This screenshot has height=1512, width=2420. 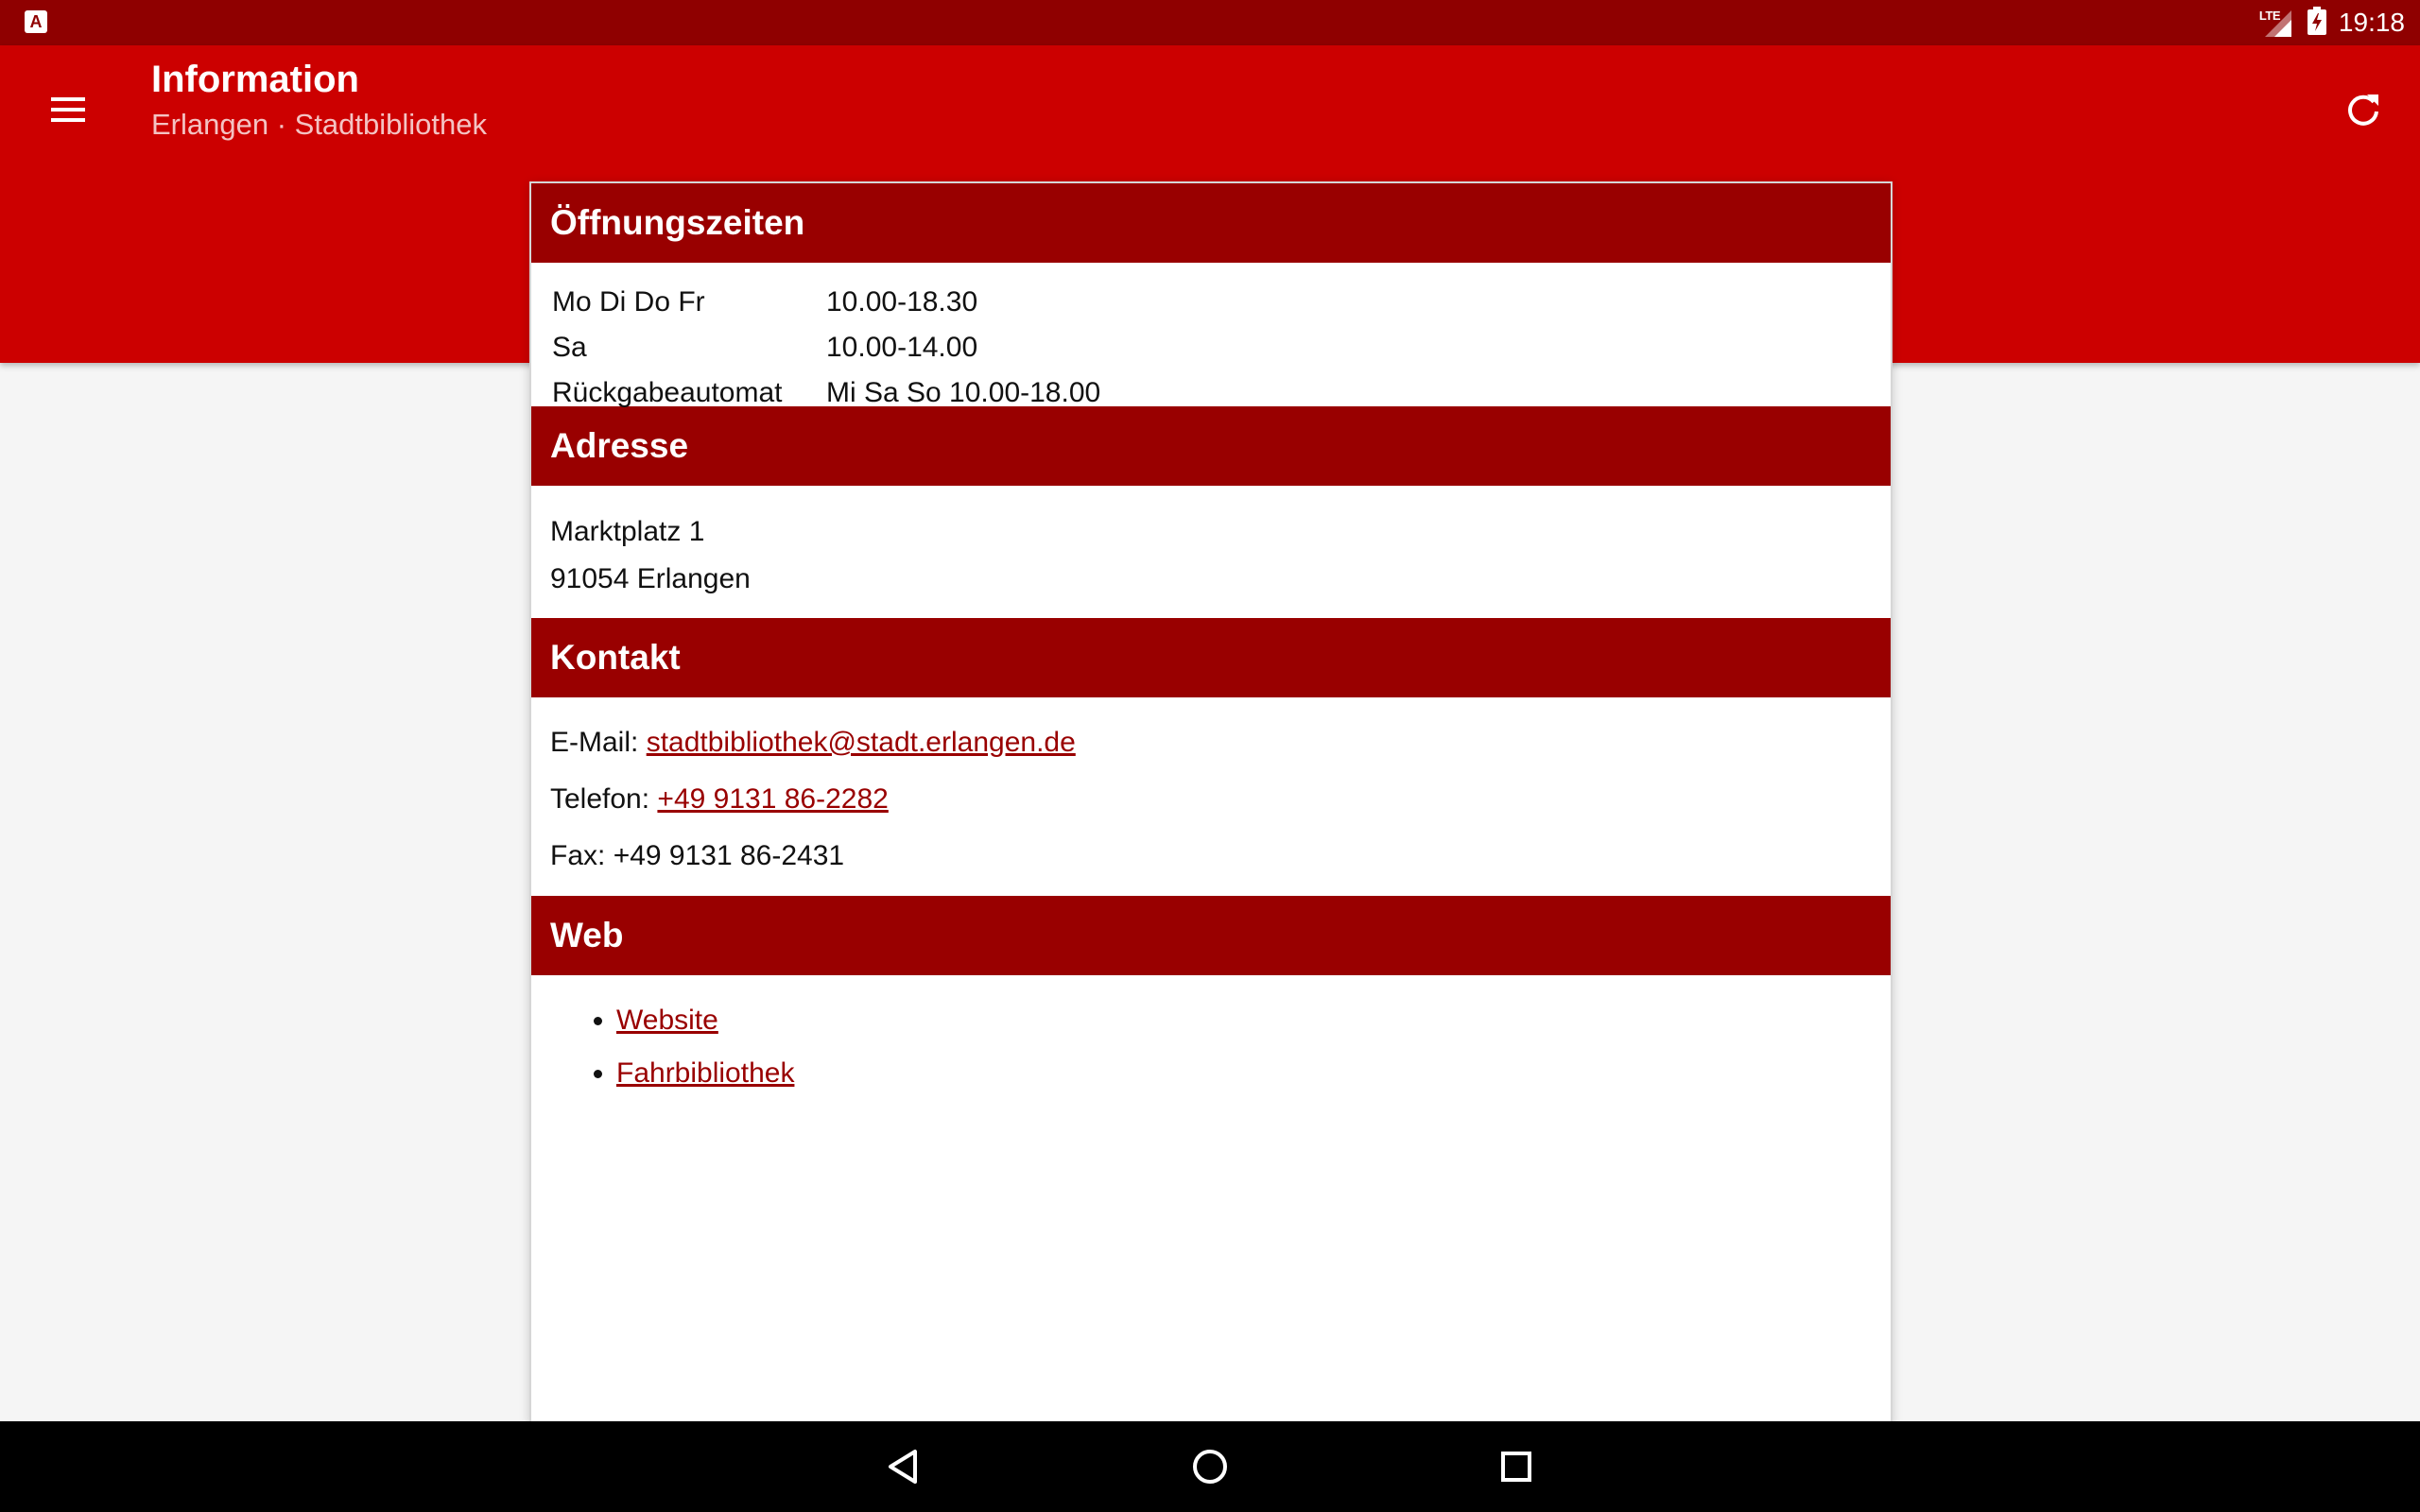 I want to click on home-button, so click(x=1210, y=1466).